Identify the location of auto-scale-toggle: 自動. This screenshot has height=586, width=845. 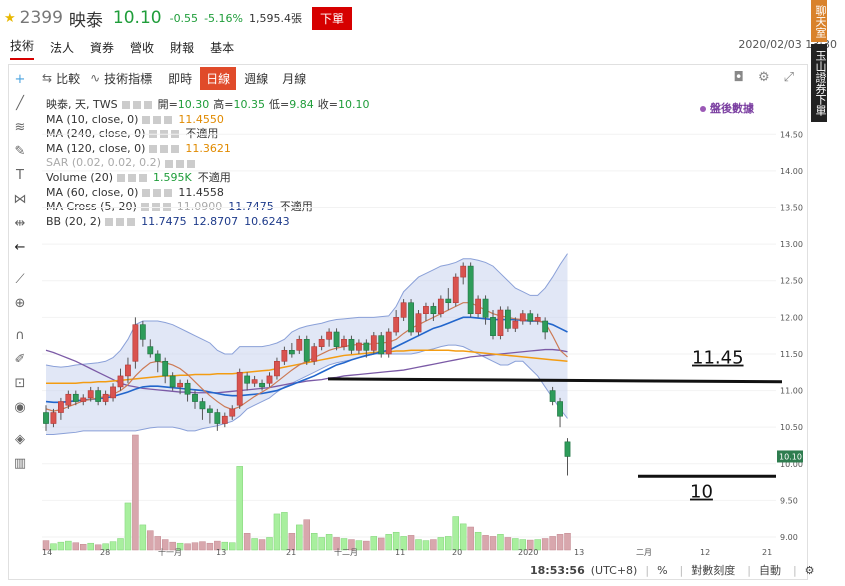
(770, 570).